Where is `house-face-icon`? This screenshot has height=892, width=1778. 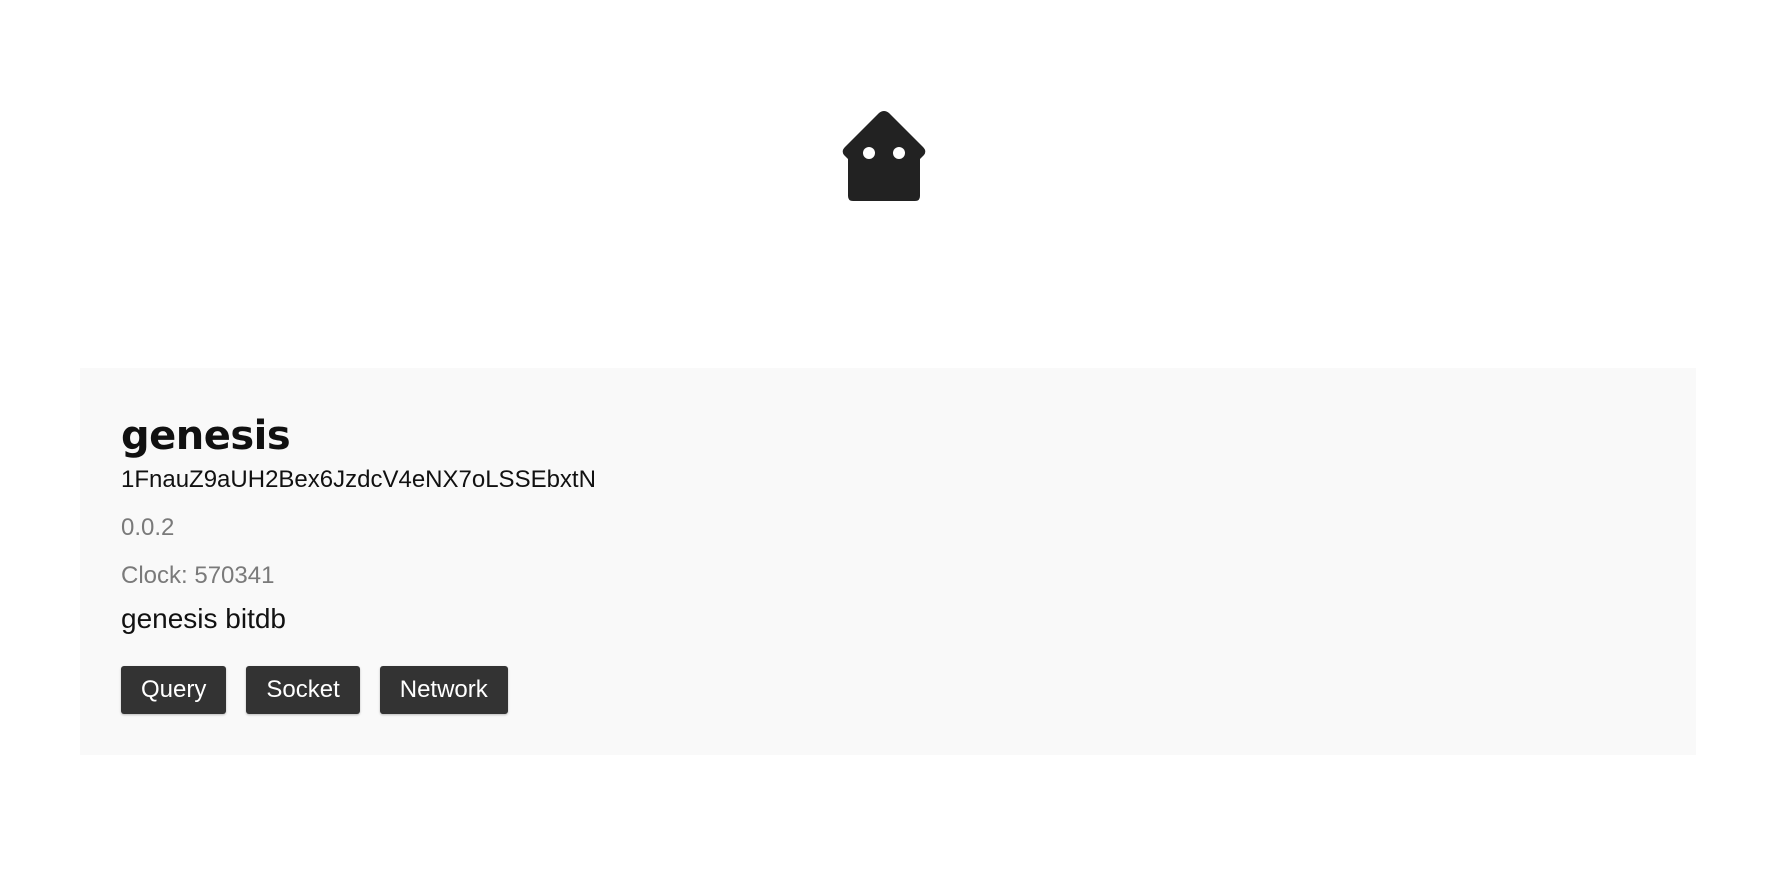
house-face-icon is located at coordinates (884, 156).